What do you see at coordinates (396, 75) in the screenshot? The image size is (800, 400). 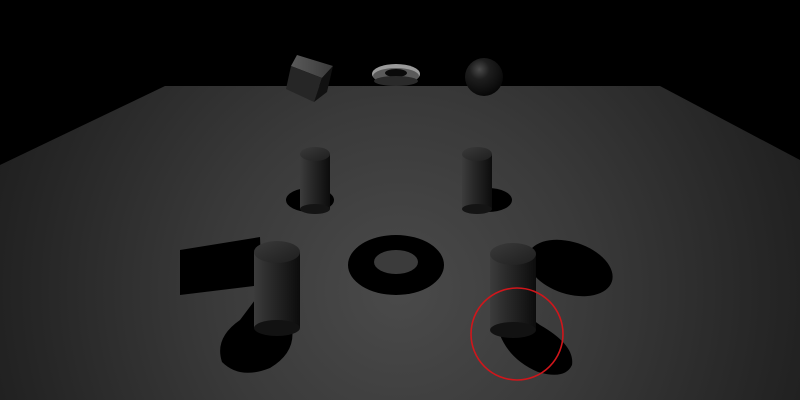 I see `torus` at bounding box center [396, 75].